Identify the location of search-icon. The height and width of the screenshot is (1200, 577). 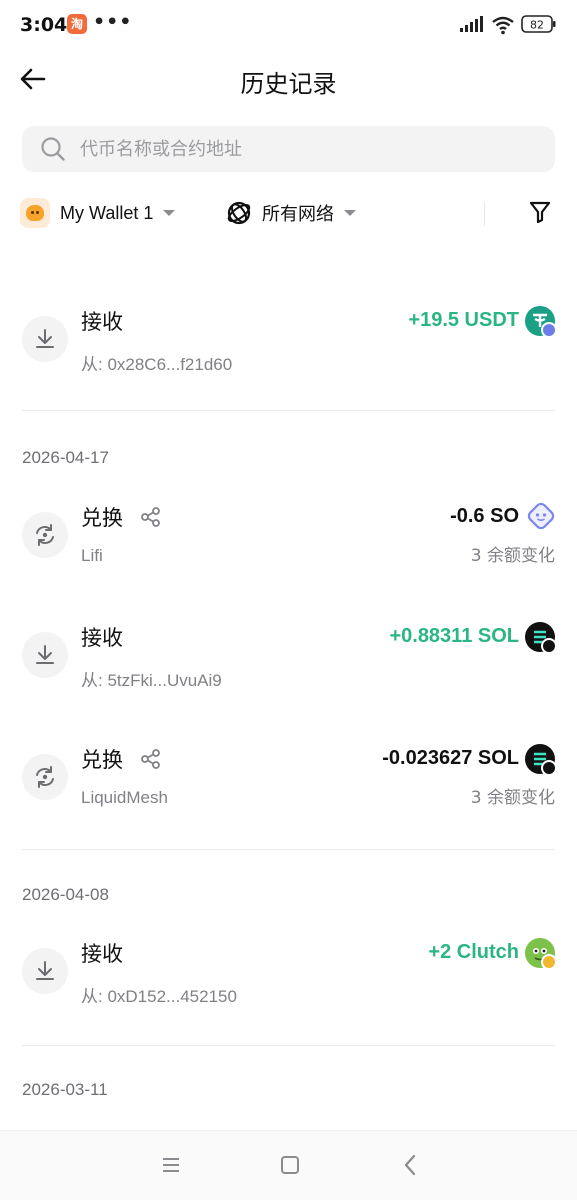
(53, 149).